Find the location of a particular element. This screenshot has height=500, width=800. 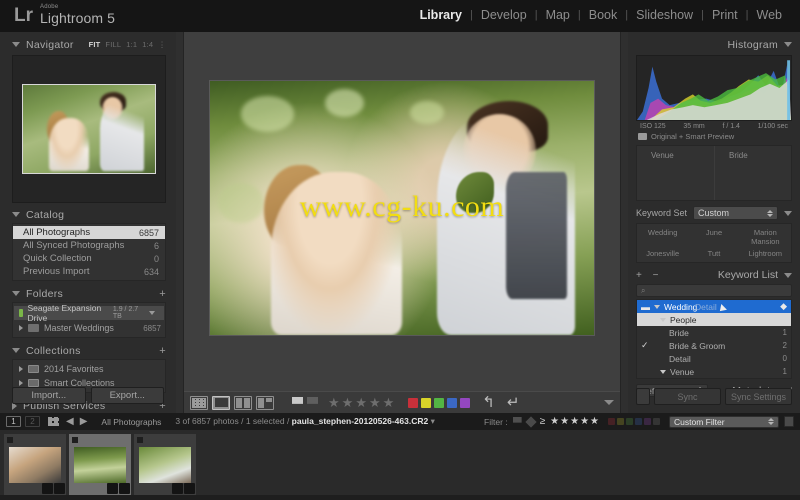

module-map: Map is located at coordinates (558, 15).